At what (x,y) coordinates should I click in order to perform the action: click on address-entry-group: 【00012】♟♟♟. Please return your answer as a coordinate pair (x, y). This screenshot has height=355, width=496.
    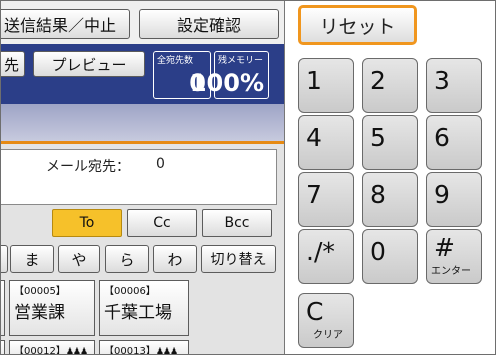
    Looking at the image, I should click on (52, 347).